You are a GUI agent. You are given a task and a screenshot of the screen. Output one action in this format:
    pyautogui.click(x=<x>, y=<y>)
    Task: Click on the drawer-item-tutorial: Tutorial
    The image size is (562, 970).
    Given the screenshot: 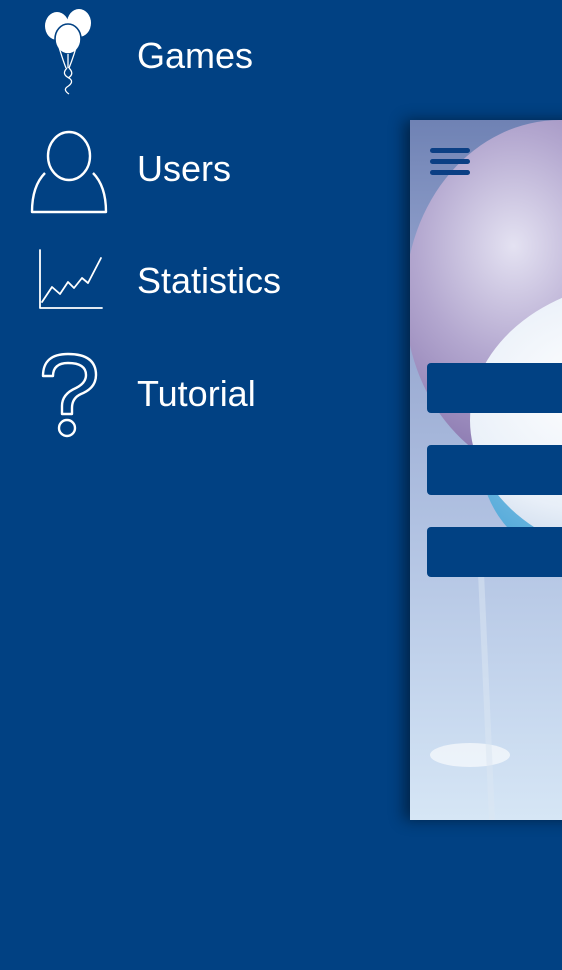 What is the action you would take?
    pyautogui.click(x=200, y=394)
    